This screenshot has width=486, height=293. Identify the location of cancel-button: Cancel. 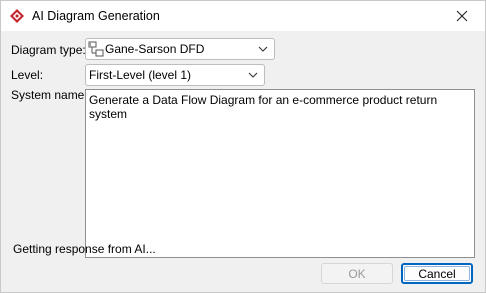
(437, 273).